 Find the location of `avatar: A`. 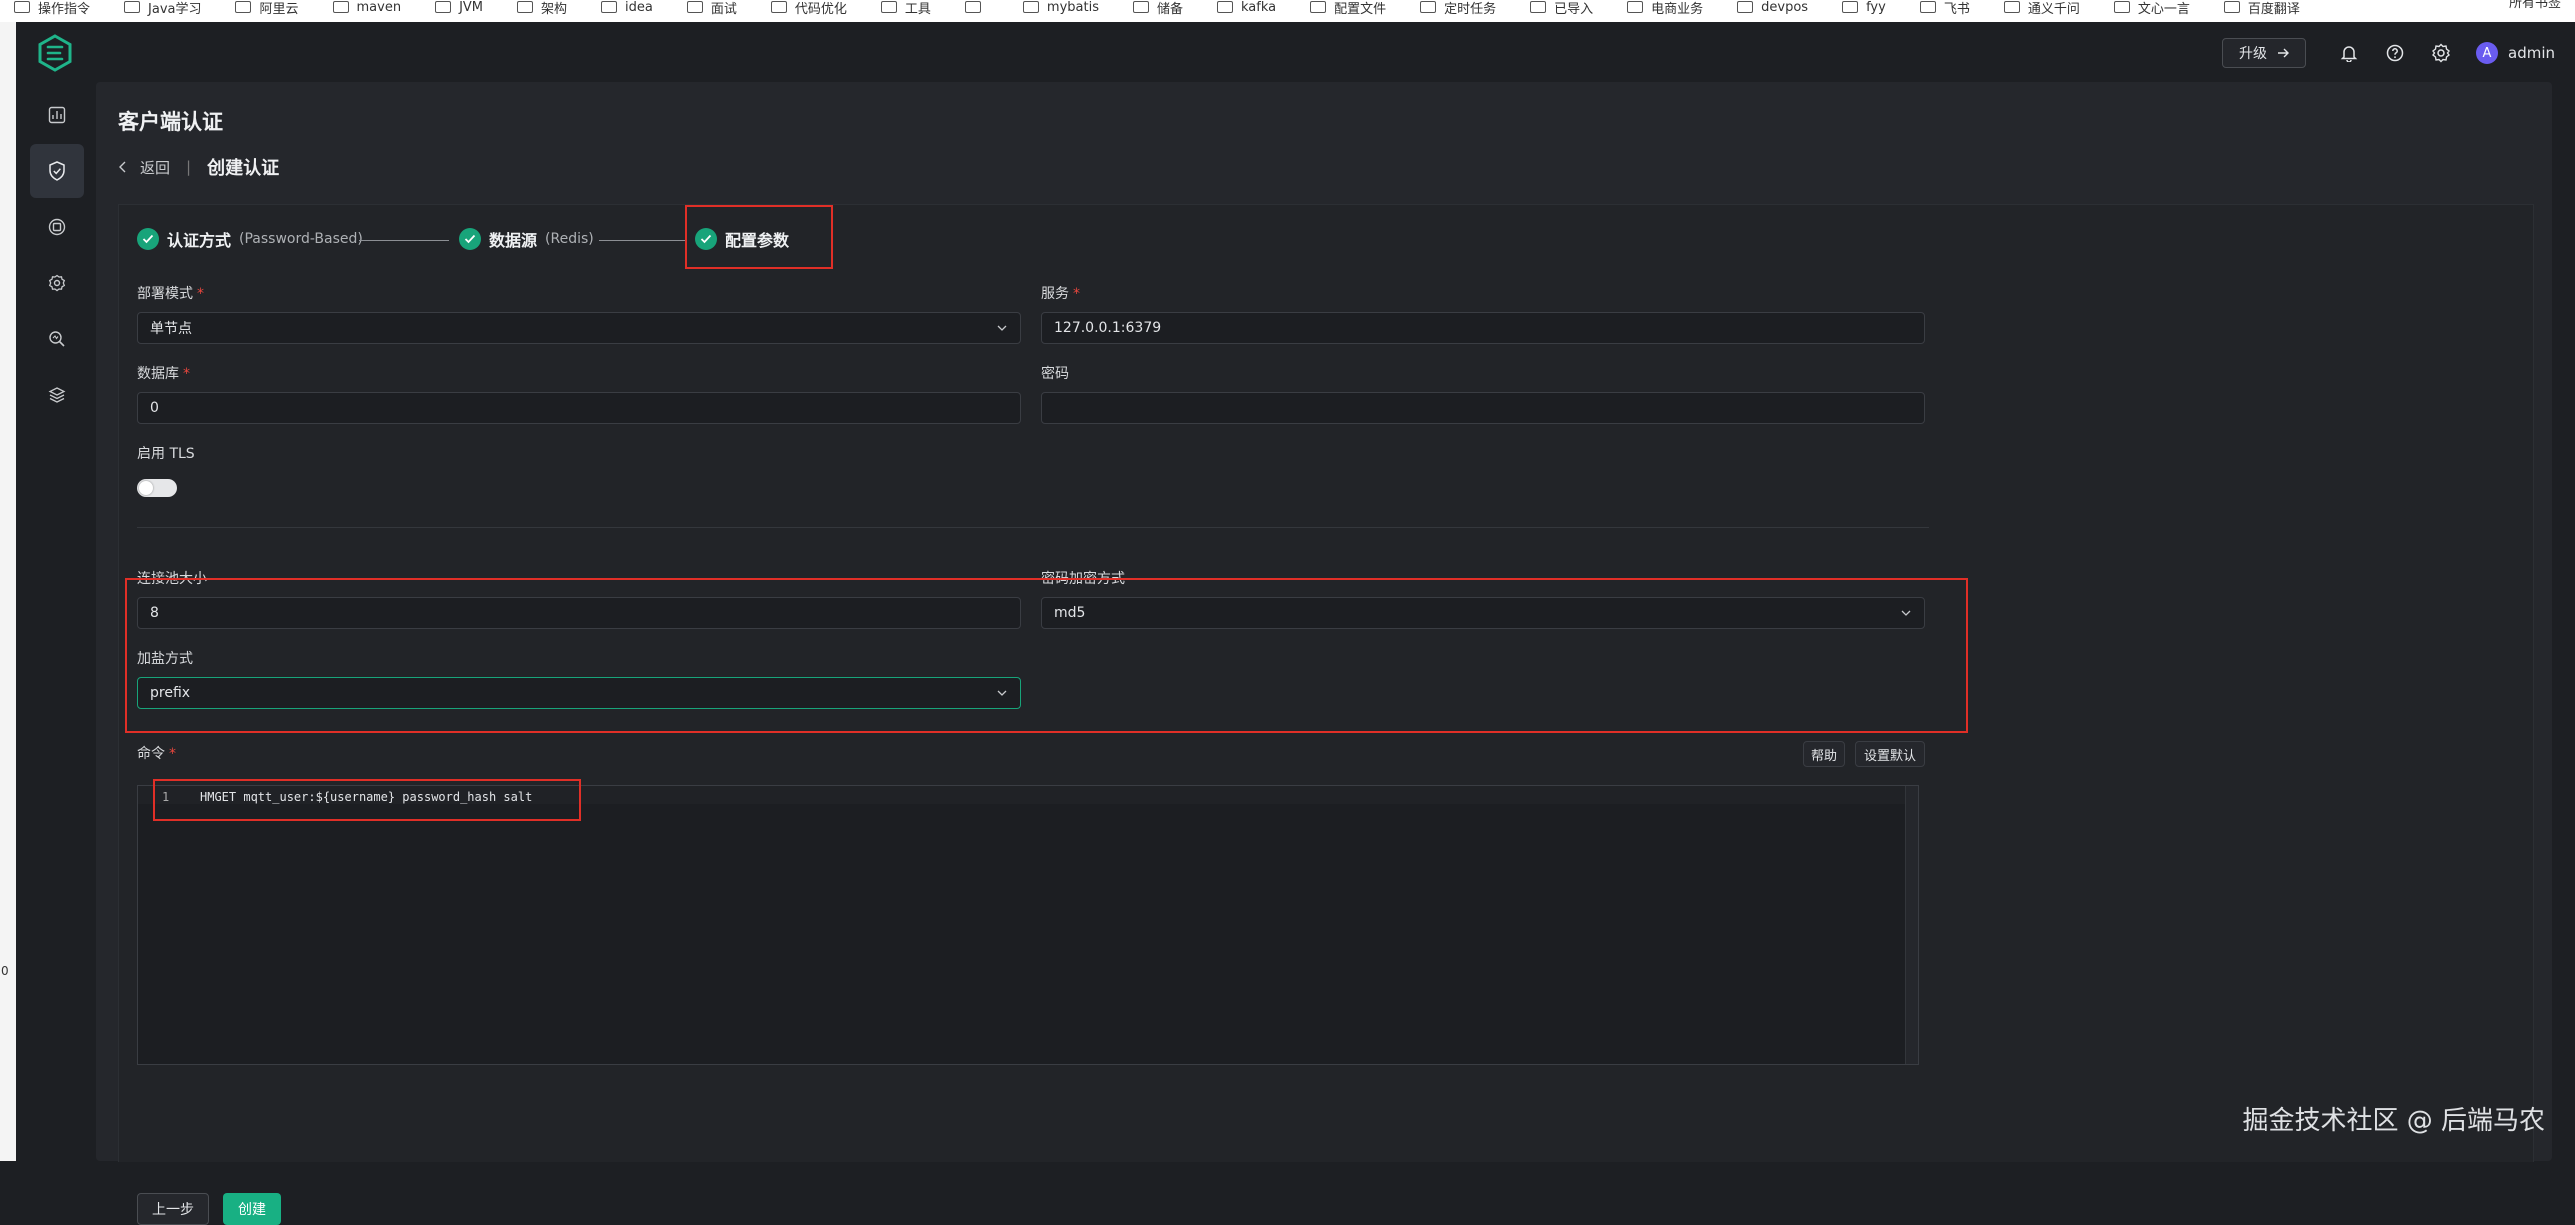

avatar: A is located at coordinates (2487, 53).